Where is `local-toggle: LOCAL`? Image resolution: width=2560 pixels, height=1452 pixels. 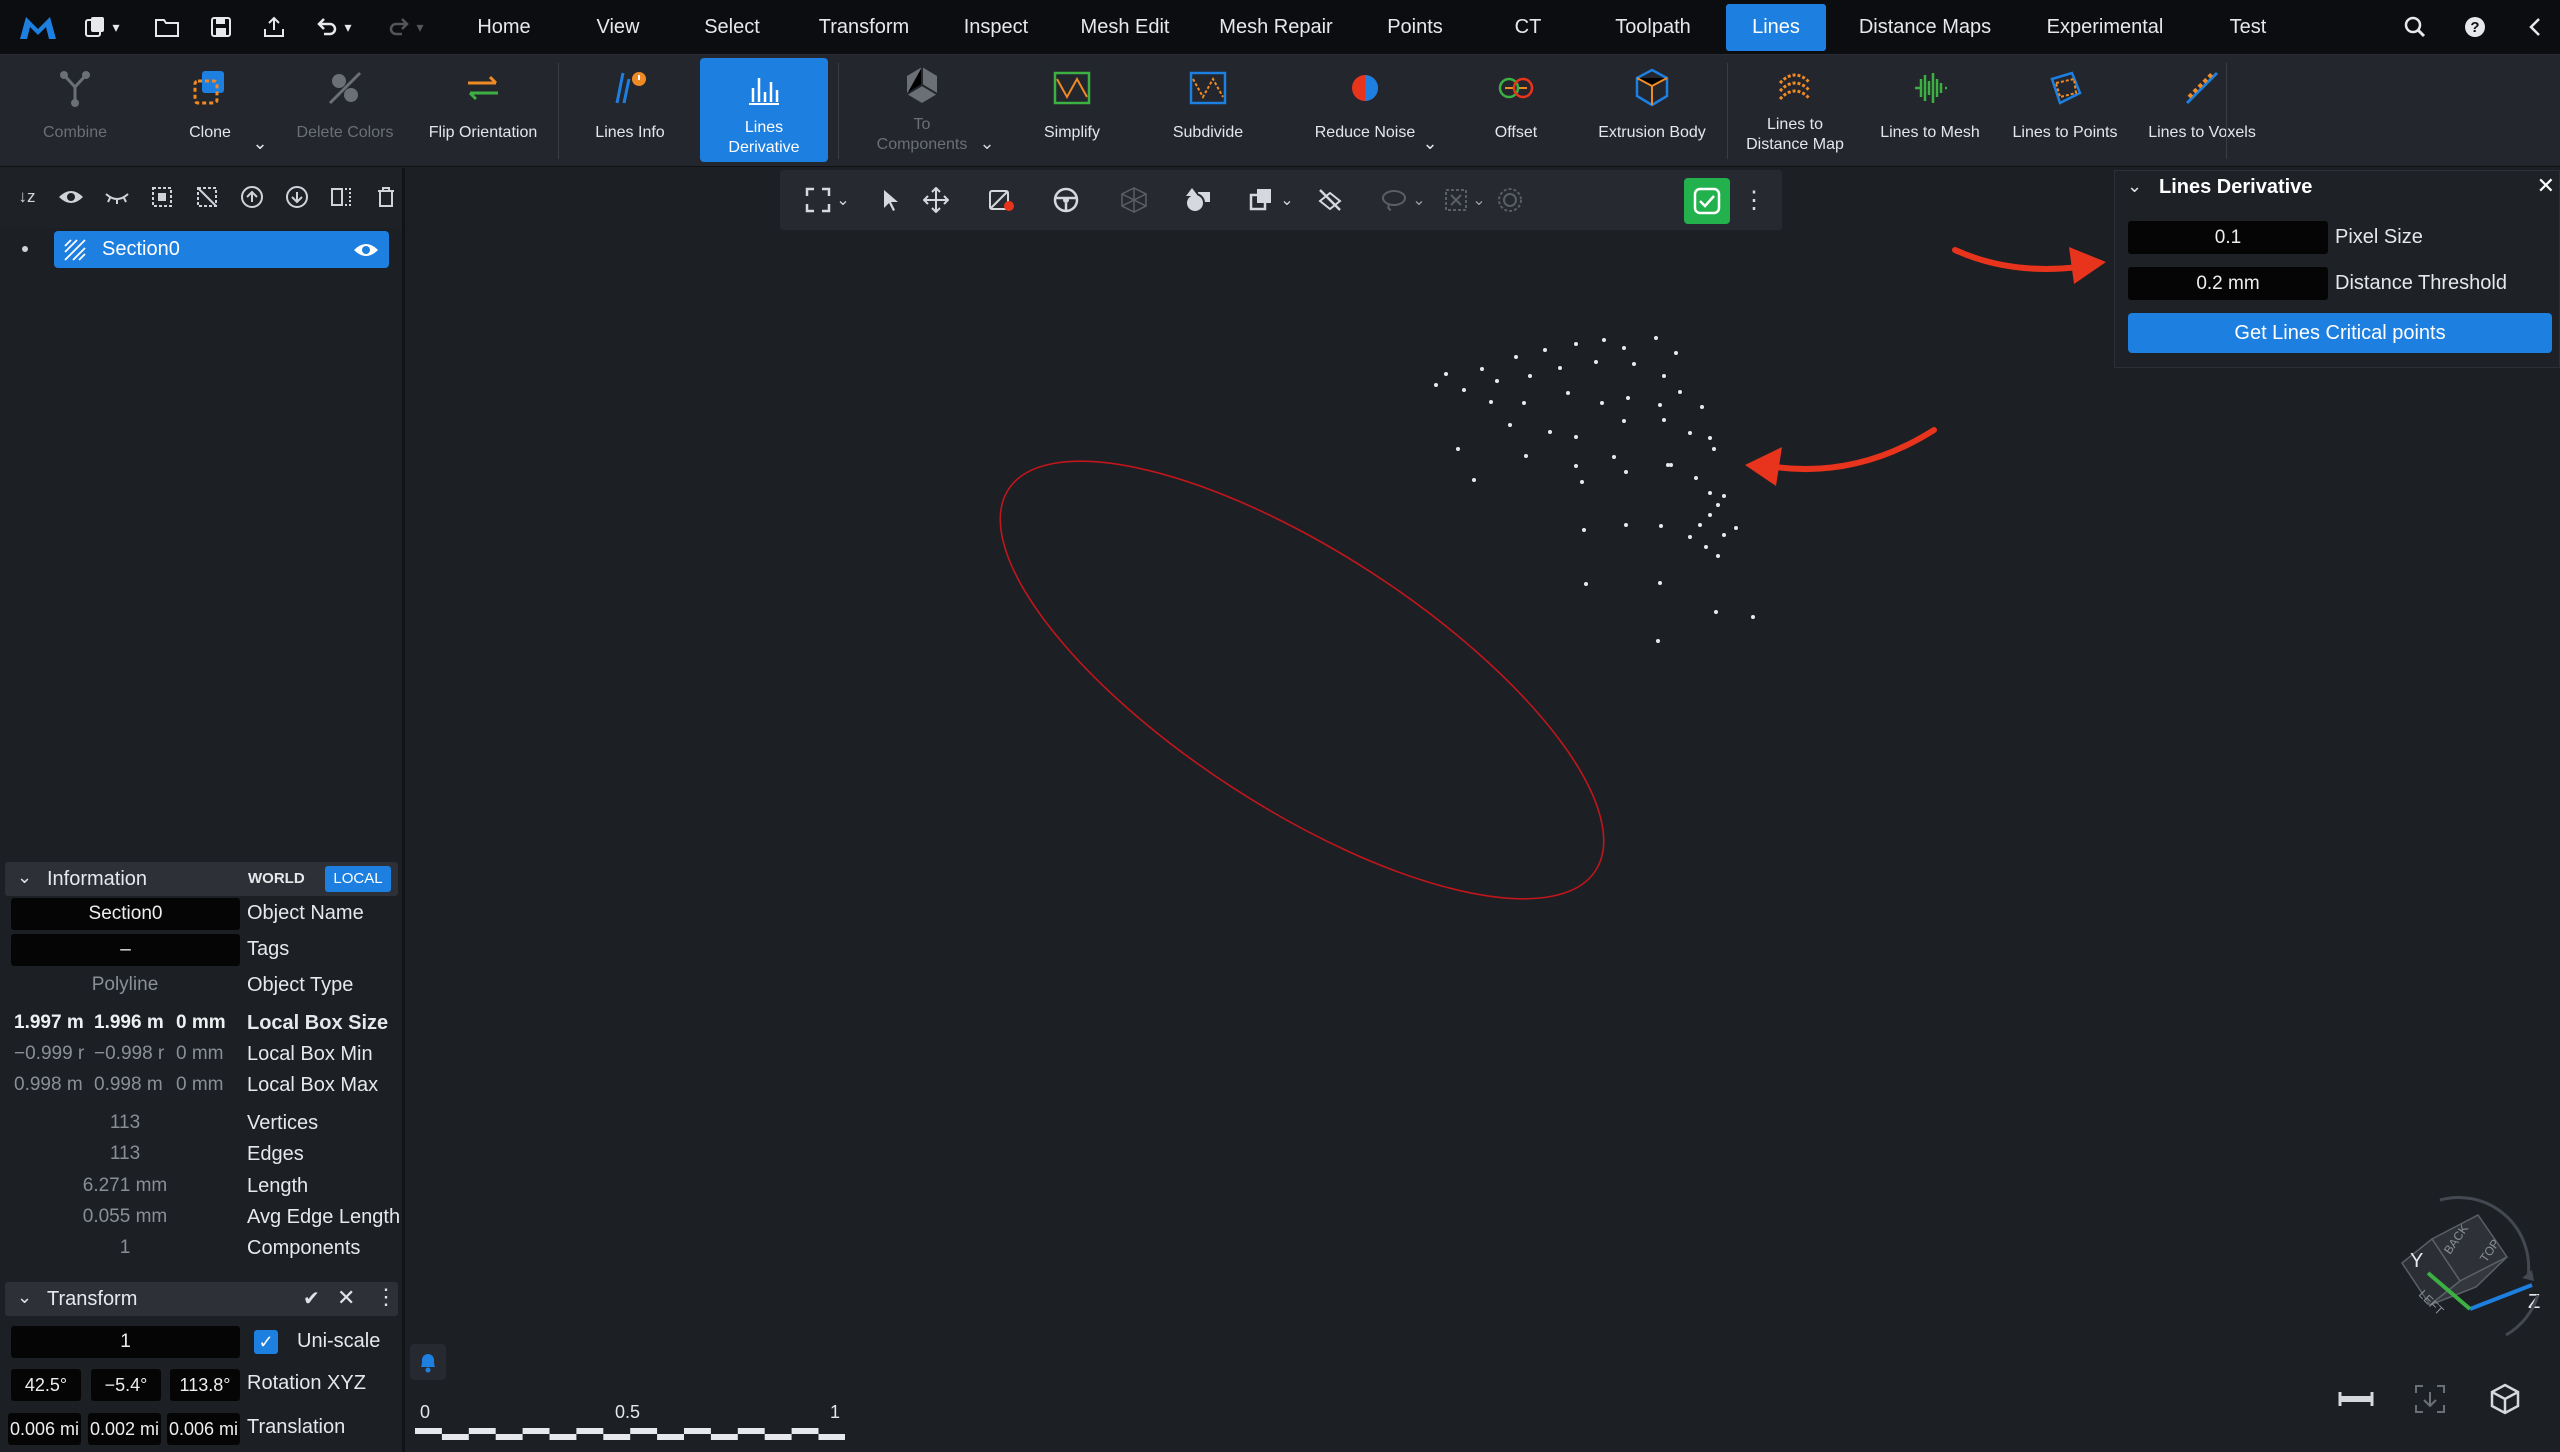
local-toggle: LOCAL is located at coordinates (358, 879).